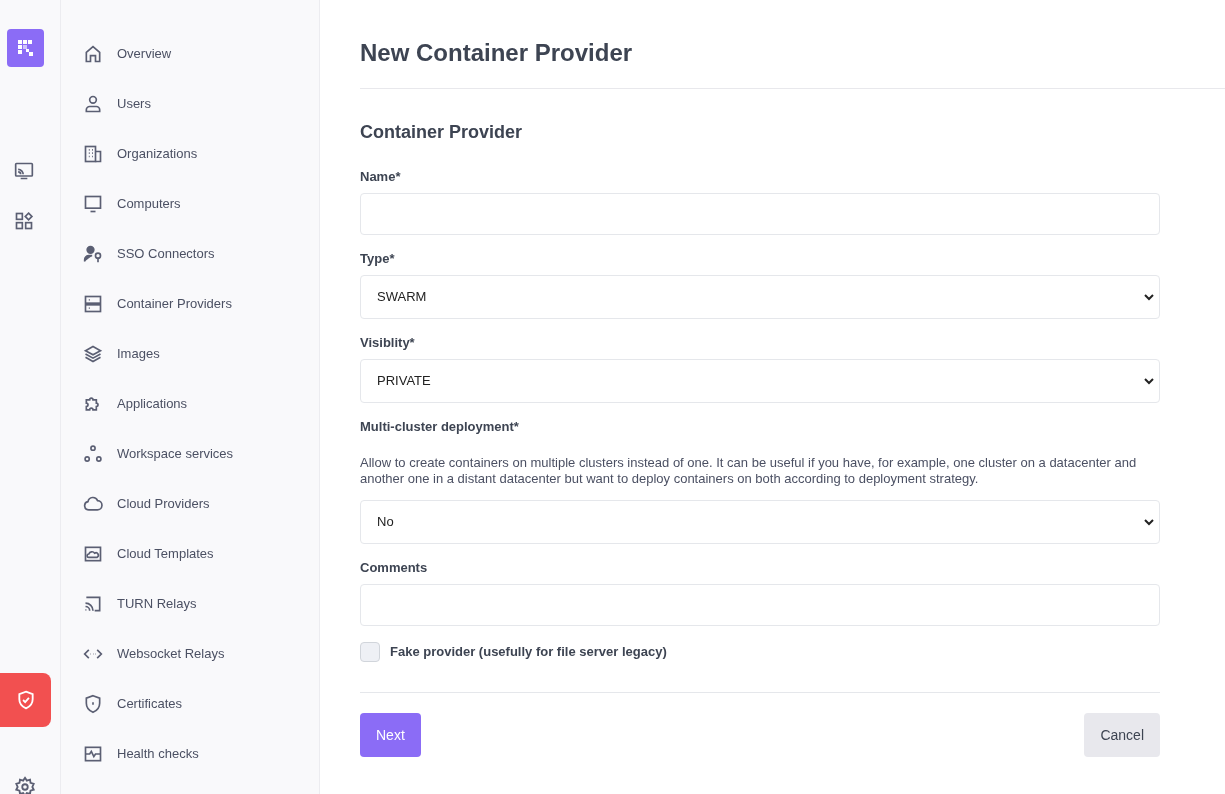  I want to click on user-icon, so click(93, 104).